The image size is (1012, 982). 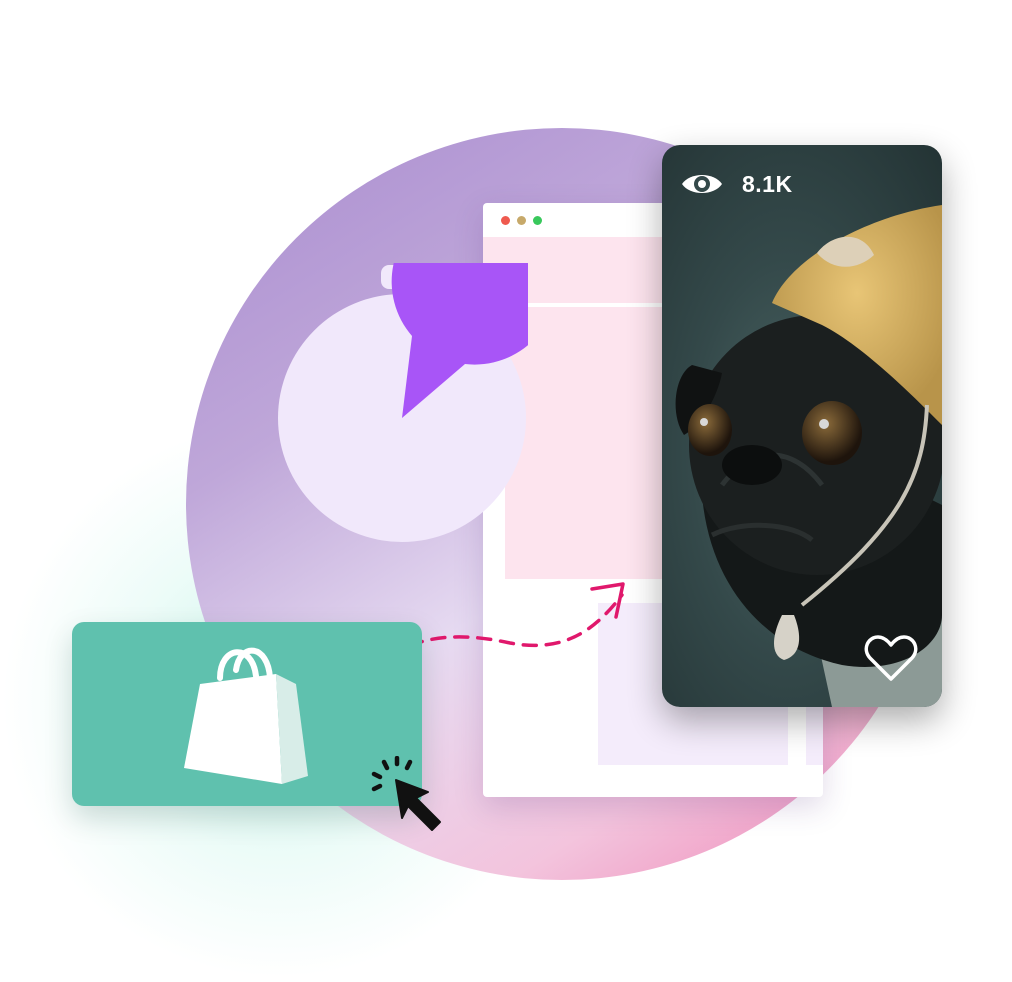 What do you see at coordinates (246, 715) in the screenshot?
I see `shopping-bag-icon` at bounding box center [246, 715].